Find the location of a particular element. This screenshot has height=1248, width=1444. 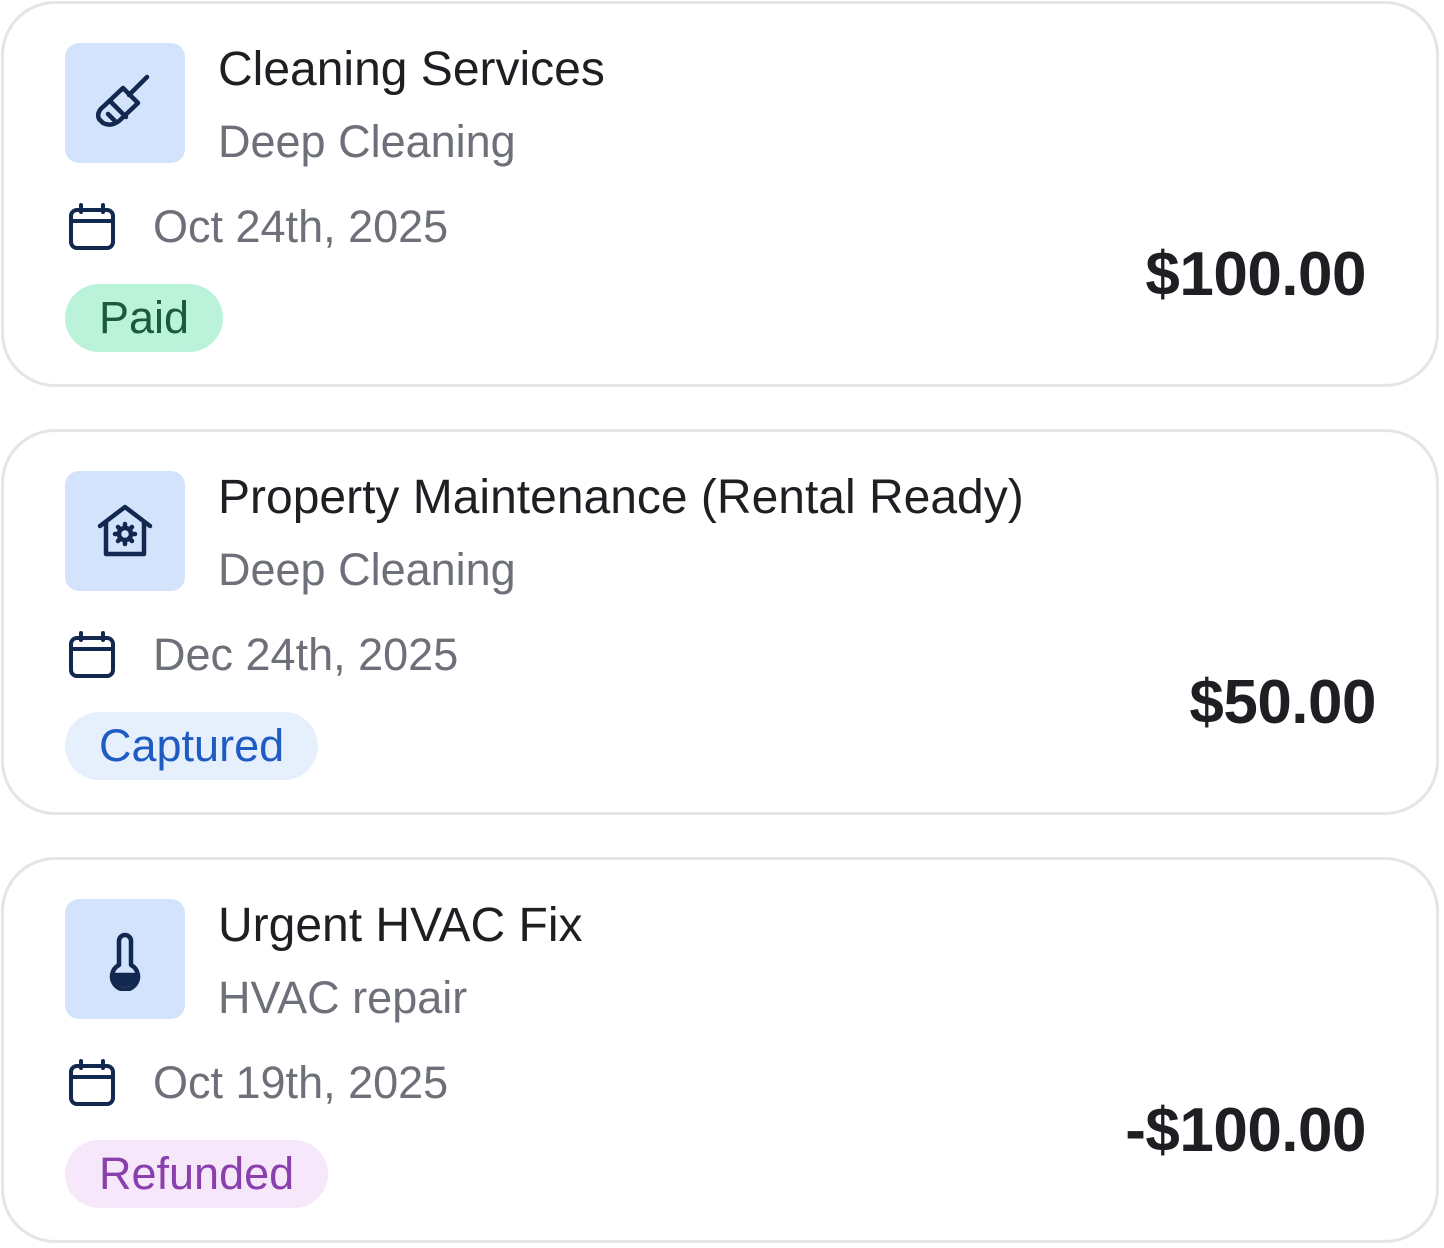

thermometer-icon is located at coordinates (125, 961).